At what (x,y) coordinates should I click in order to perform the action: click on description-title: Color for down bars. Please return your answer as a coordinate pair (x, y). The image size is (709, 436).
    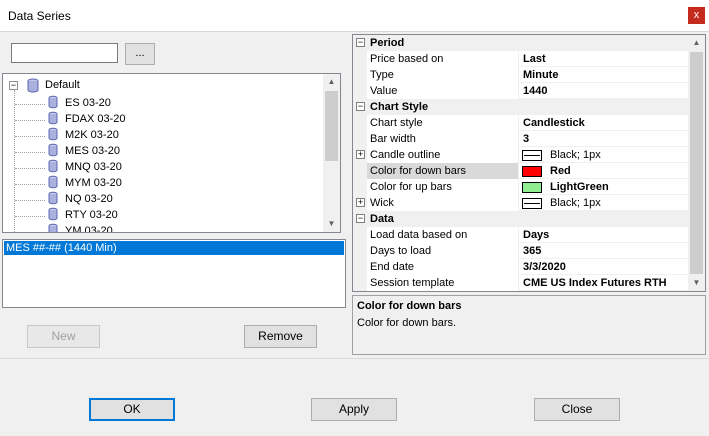
    Looking at the image, I should click on (409, 306).